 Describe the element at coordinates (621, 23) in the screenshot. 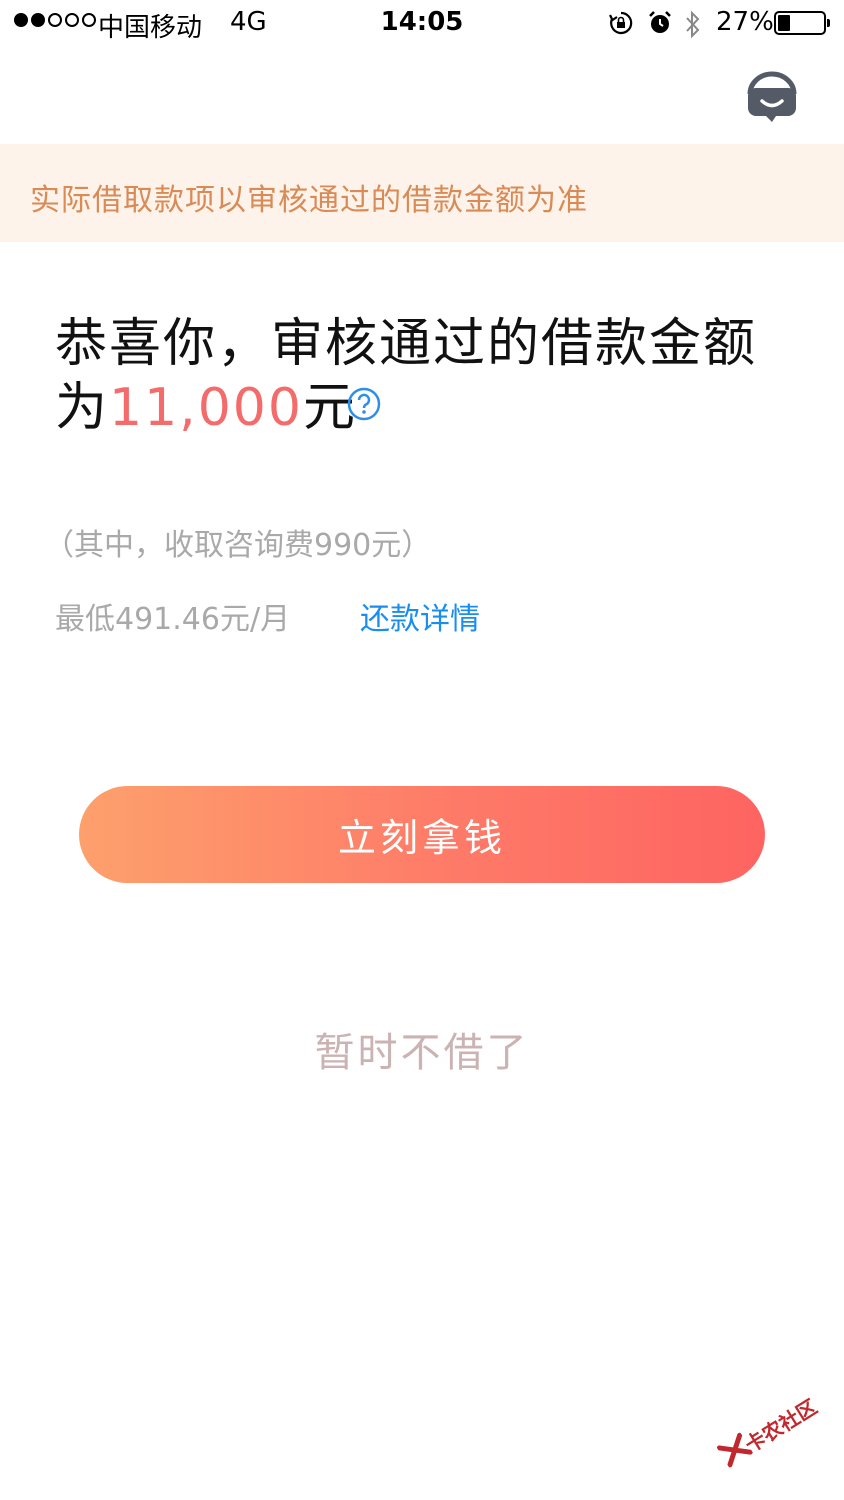

I see `rotation-lock-icon` at that location.